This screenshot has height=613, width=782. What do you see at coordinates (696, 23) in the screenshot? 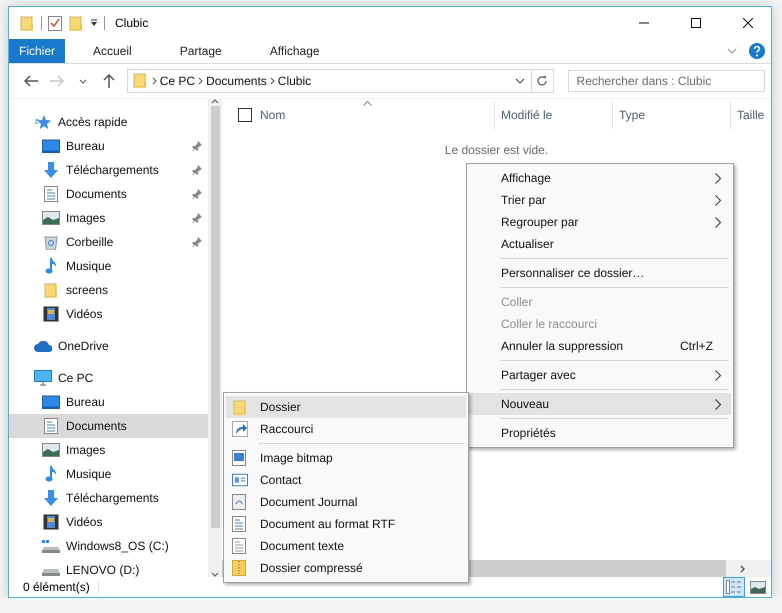
I see `maximize-icon` at bounding box center [696, 23].